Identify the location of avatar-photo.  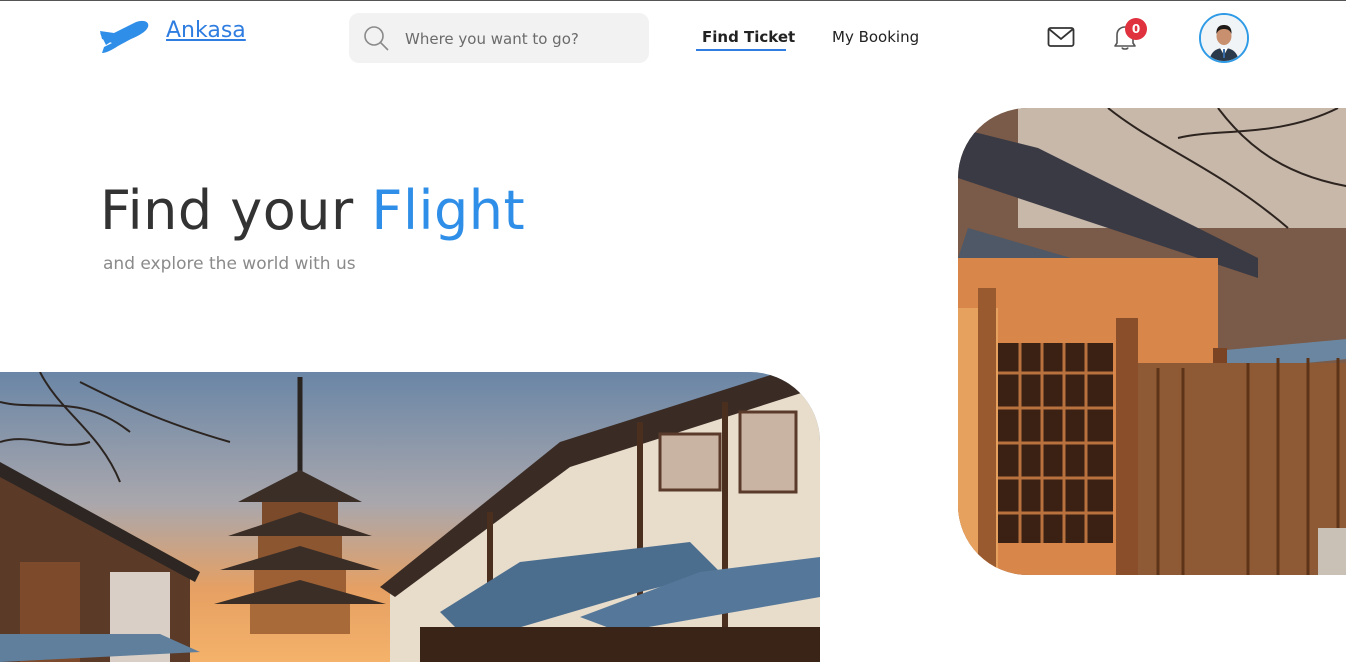
(1224, 38).